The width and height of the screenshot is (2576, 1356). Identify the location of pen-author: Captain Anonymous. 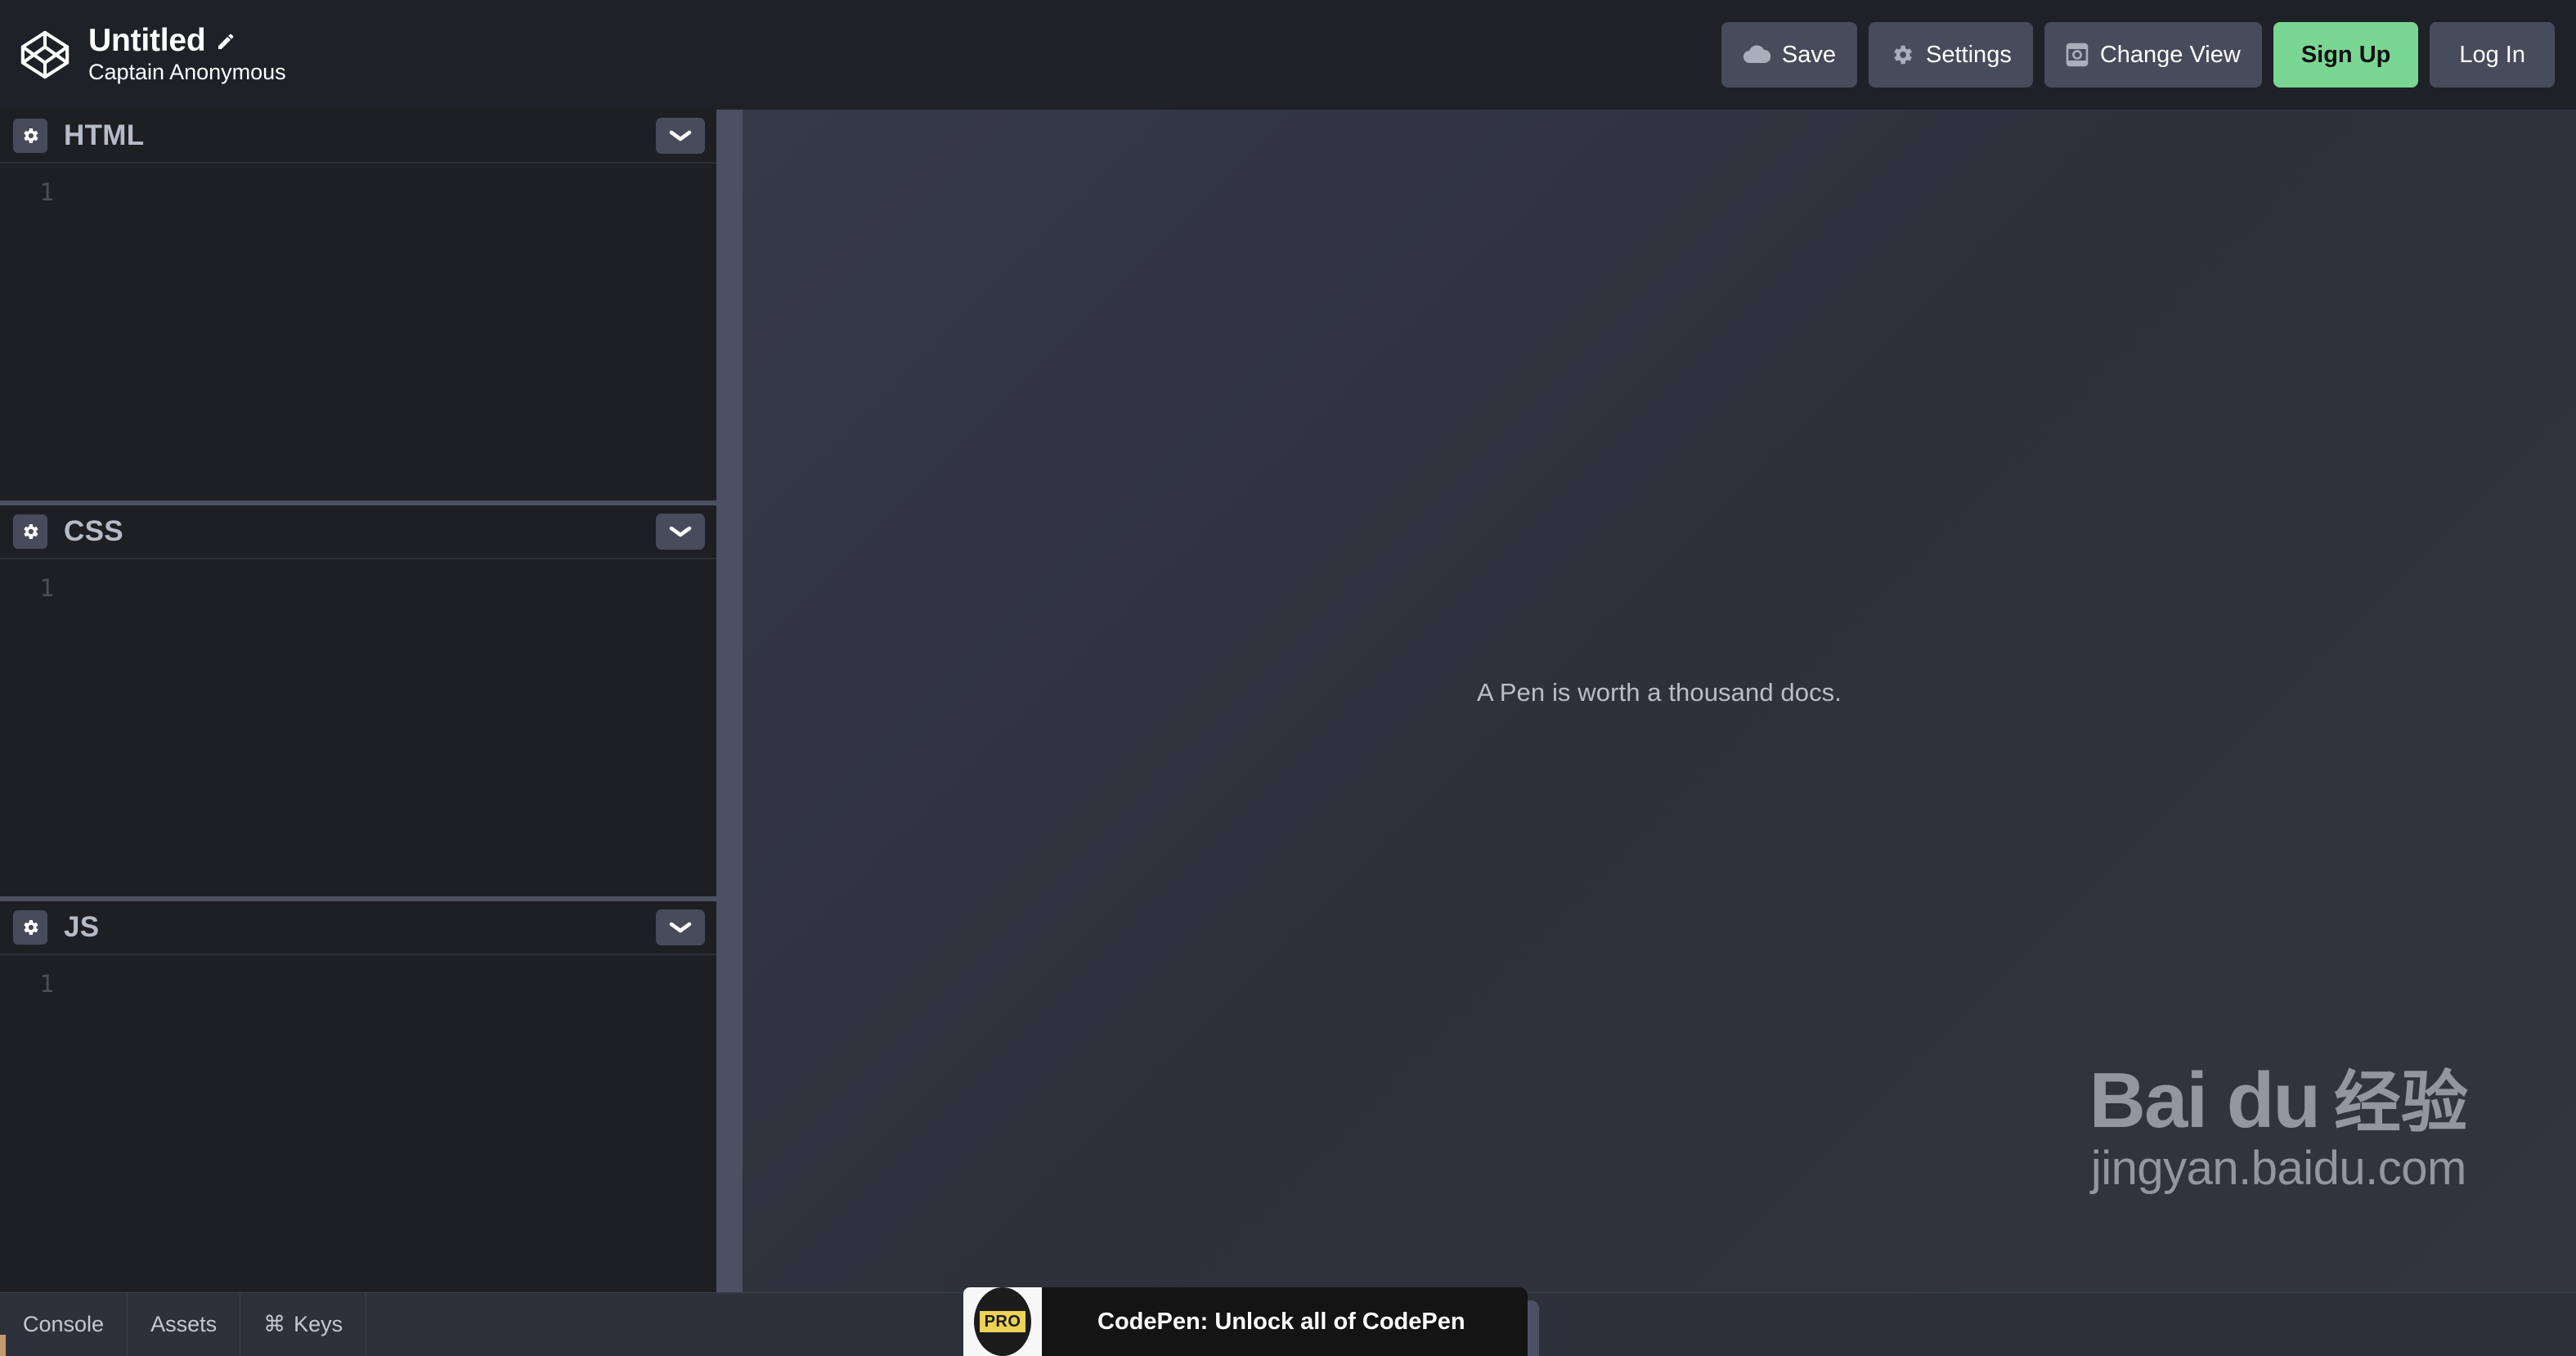
(187, 72).